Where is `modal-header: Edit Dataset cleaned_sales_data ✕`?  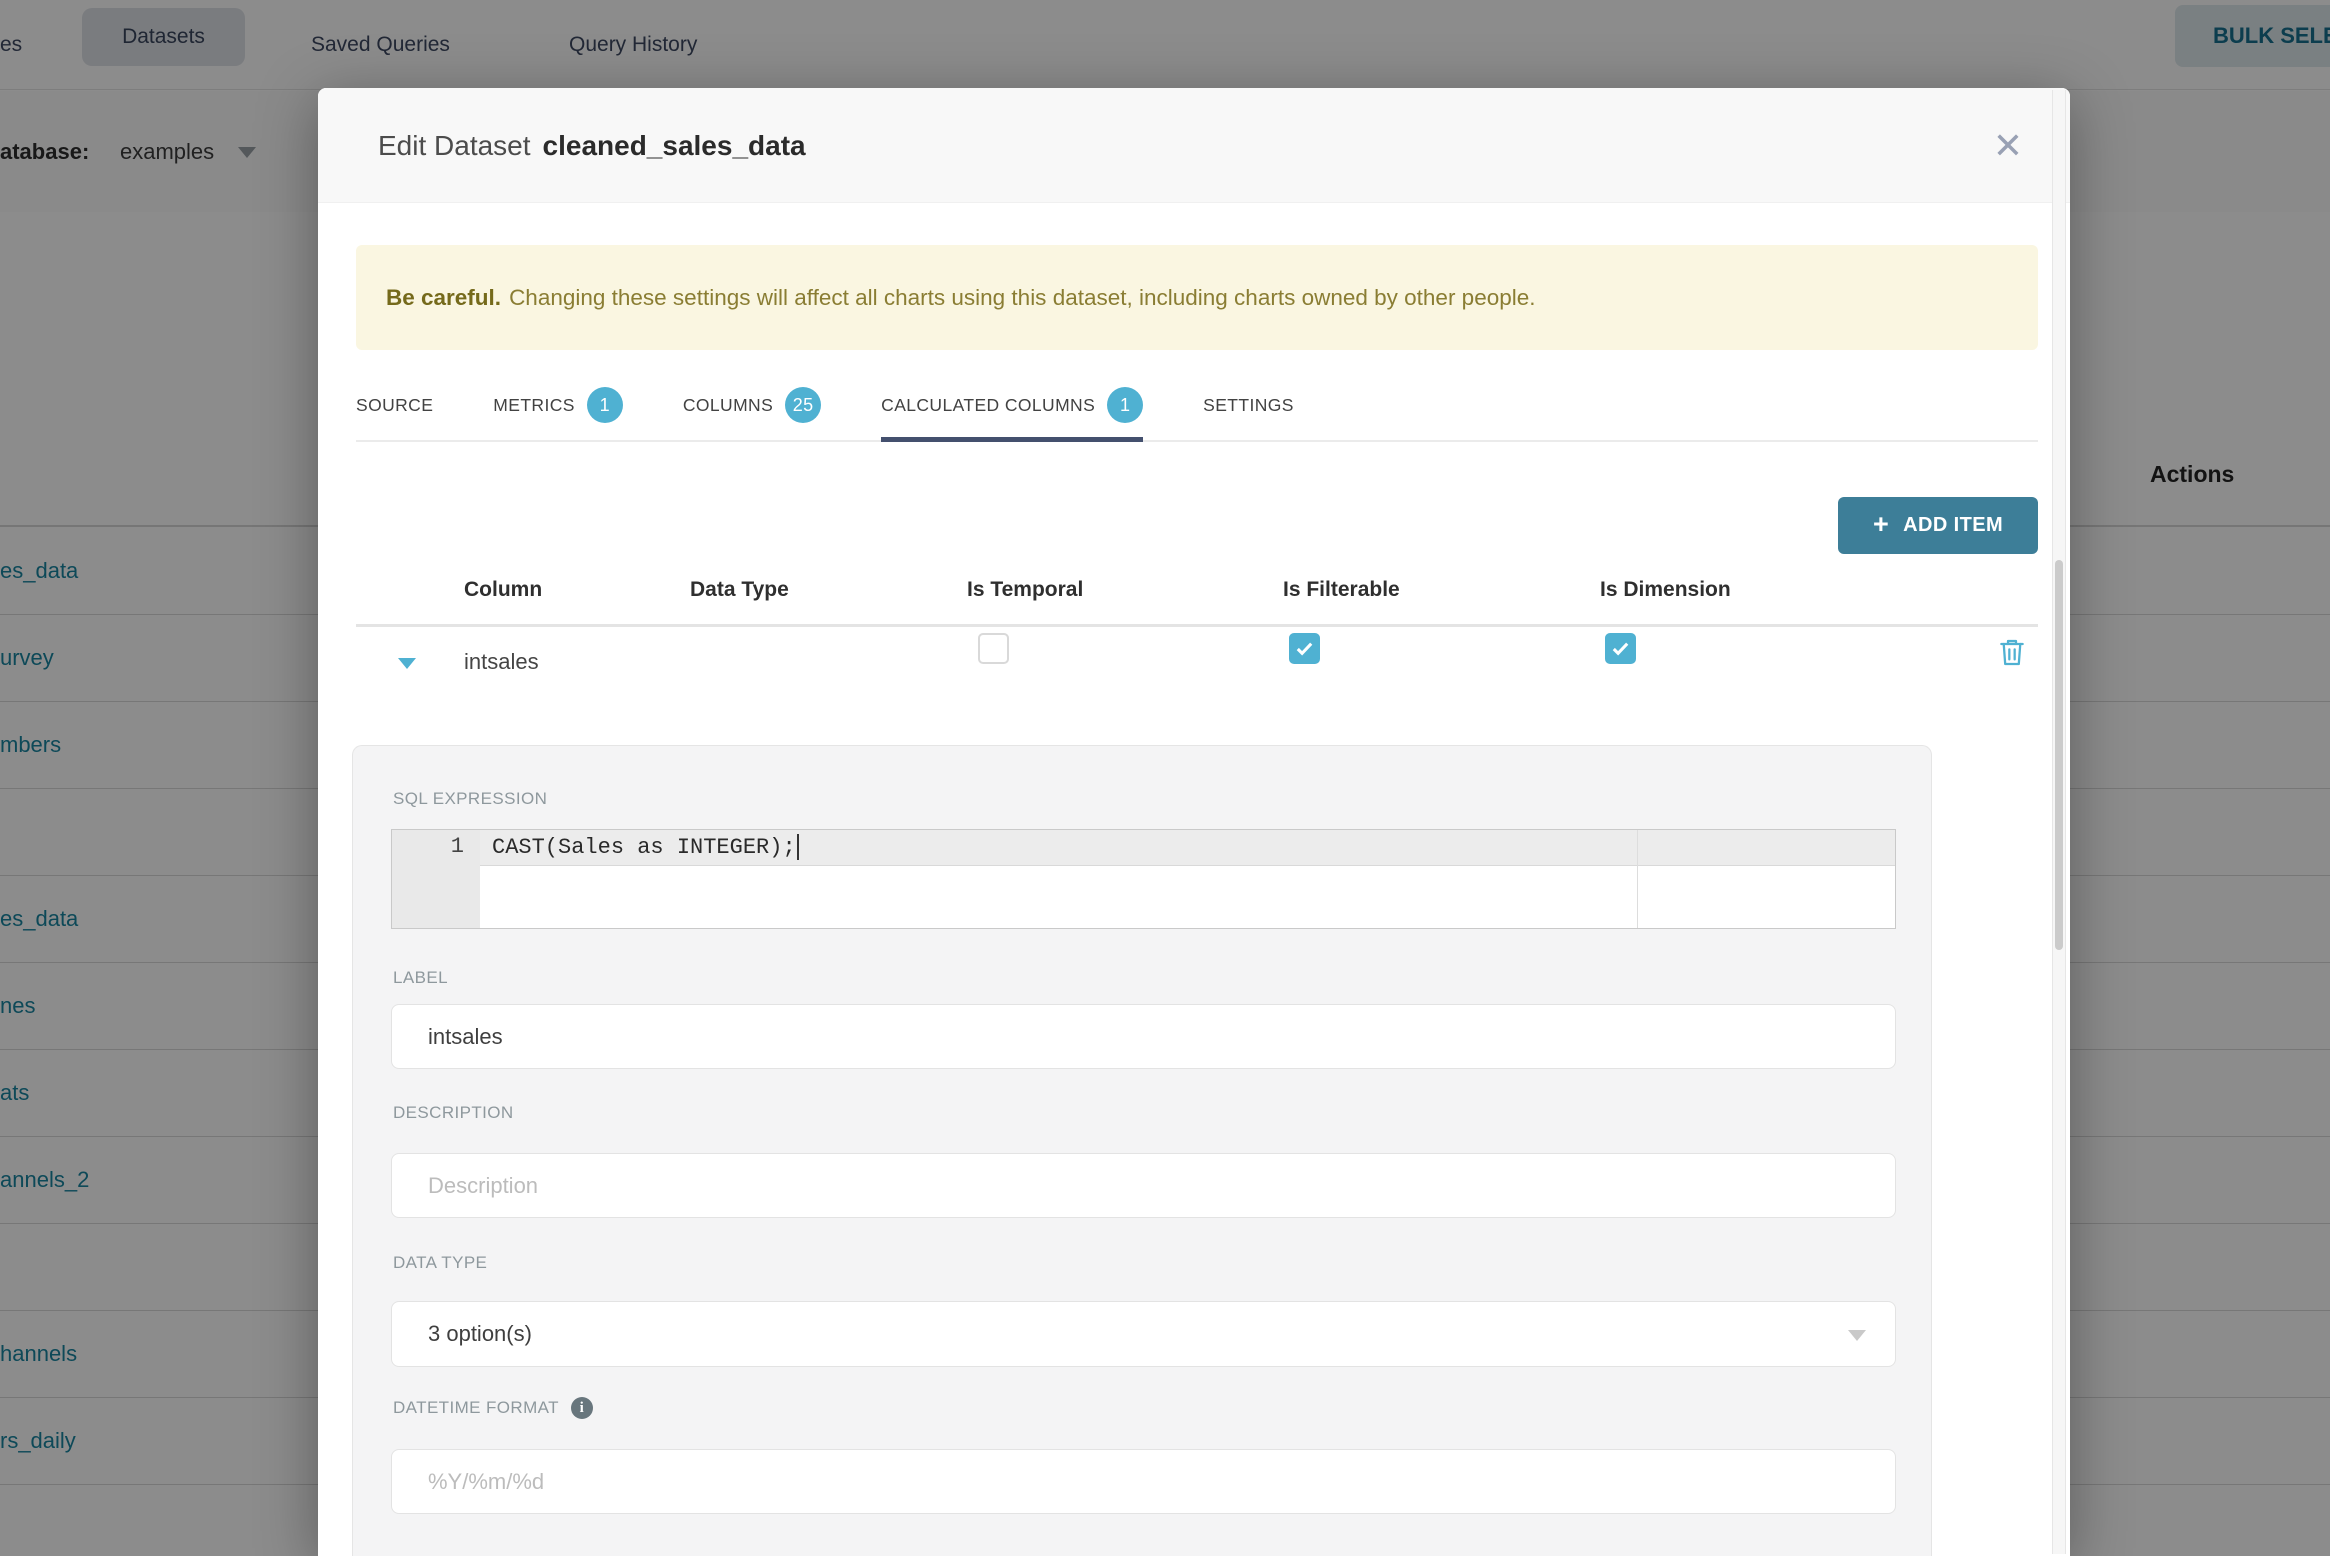 modal-header: Edit Dataset cleaned_sales_data ✕ is located at coordinates (1194, 145).